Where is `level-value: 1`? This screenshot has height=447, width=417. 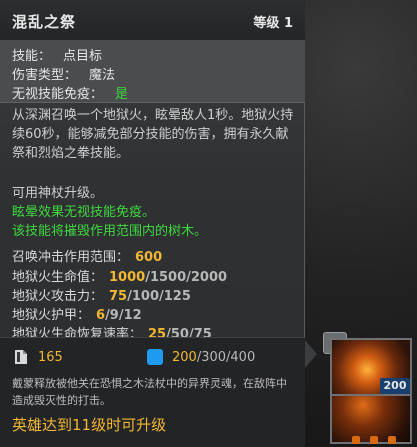
level-value: 1 is located at coordinates (288, 23).